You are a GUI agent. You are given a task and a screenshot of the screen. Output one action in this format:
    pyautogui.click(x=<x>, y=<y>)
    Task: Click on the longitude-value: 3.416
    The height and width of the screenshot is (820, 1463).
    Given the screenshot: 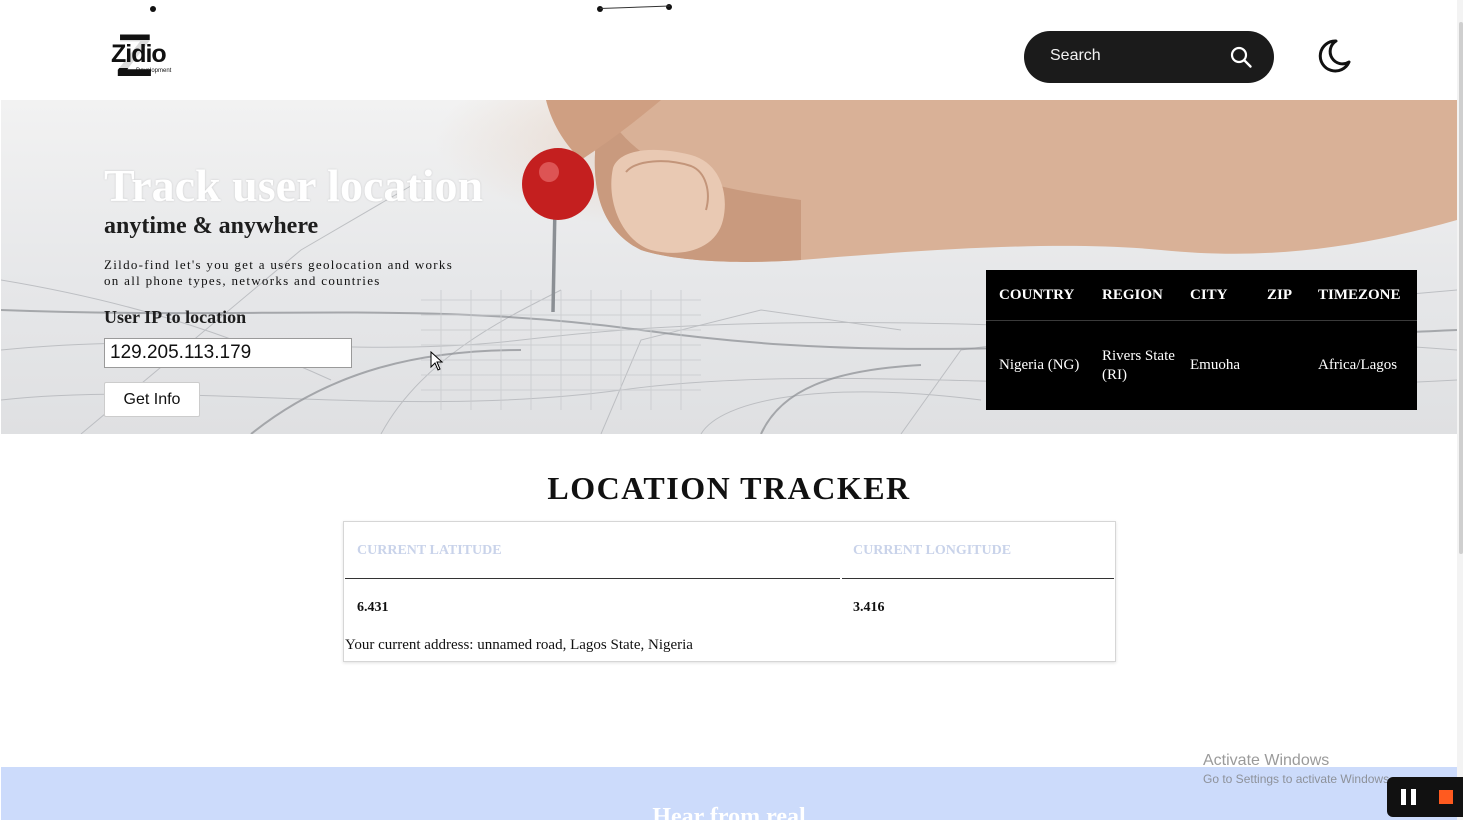 What is the action you would take?
    pyautogui.click(x=869, y=607)
    